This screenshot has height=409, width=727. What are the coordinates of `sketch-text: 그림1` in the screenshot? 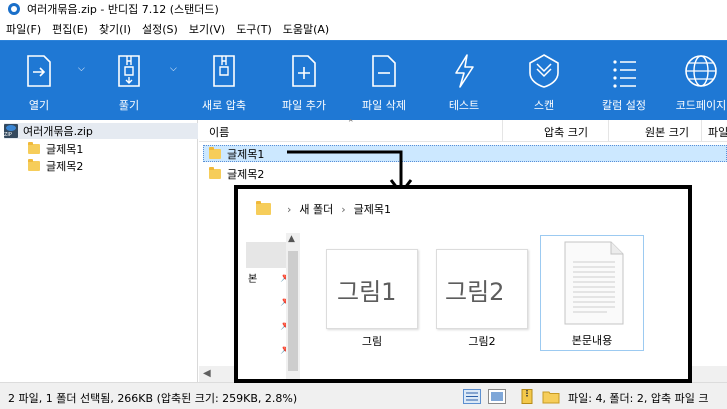 It's located at (366, 292).